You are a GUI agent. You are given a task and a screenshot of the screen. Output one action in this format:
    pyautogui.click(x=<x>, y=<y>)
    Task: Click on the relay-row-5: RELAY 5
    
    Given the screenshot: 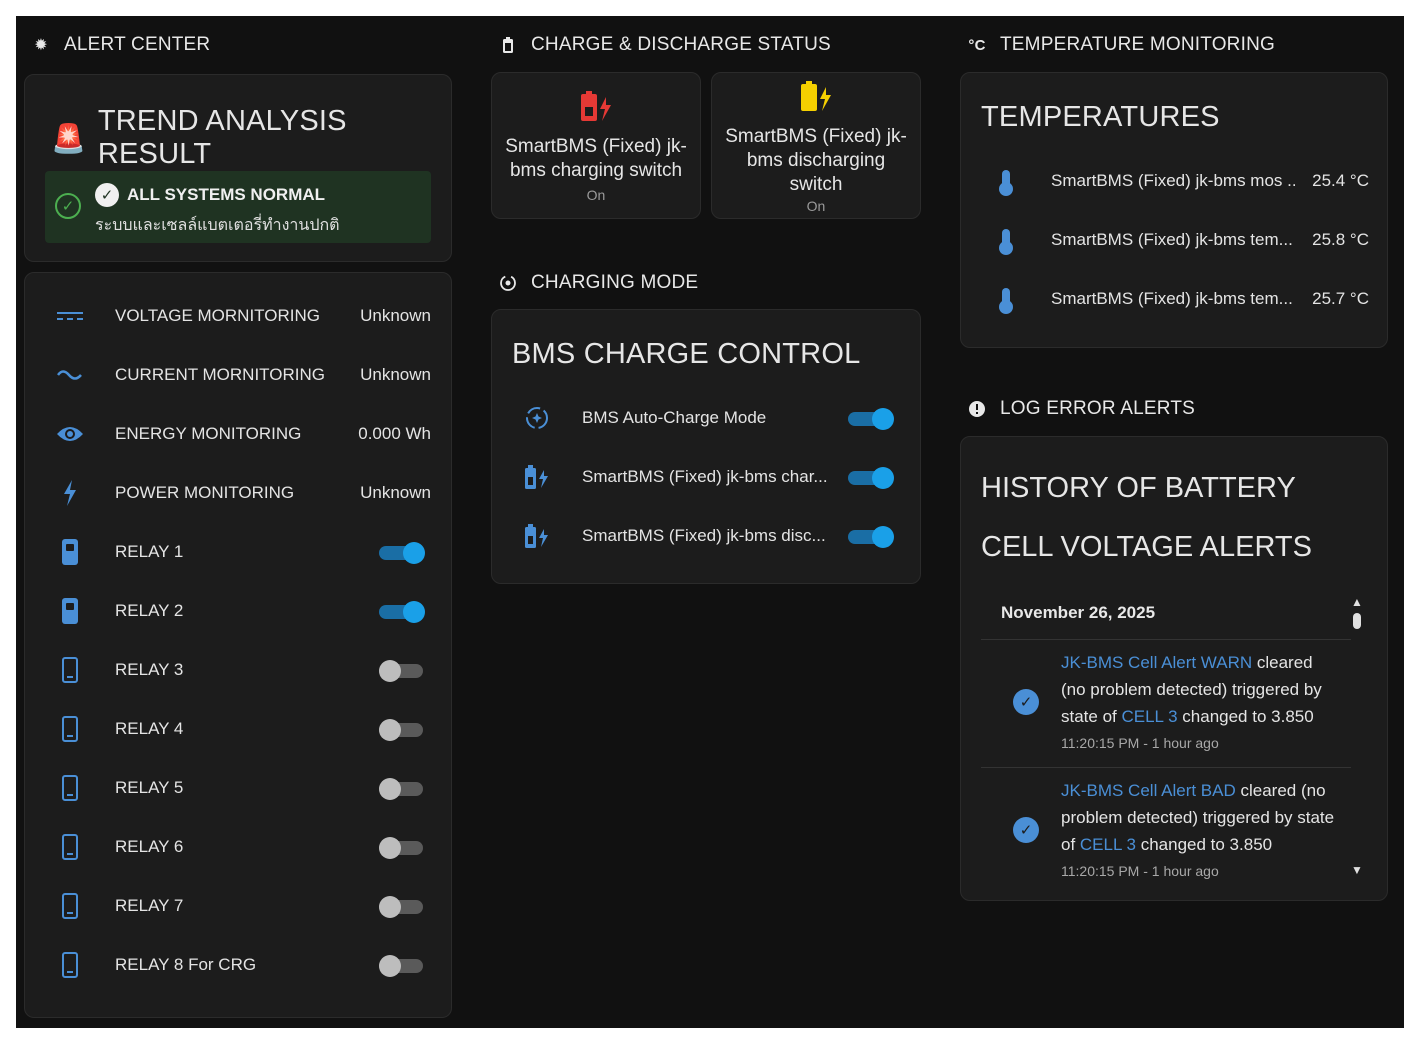 What is the action you would take?
    pyautogui.click(x=238, y=787)
    